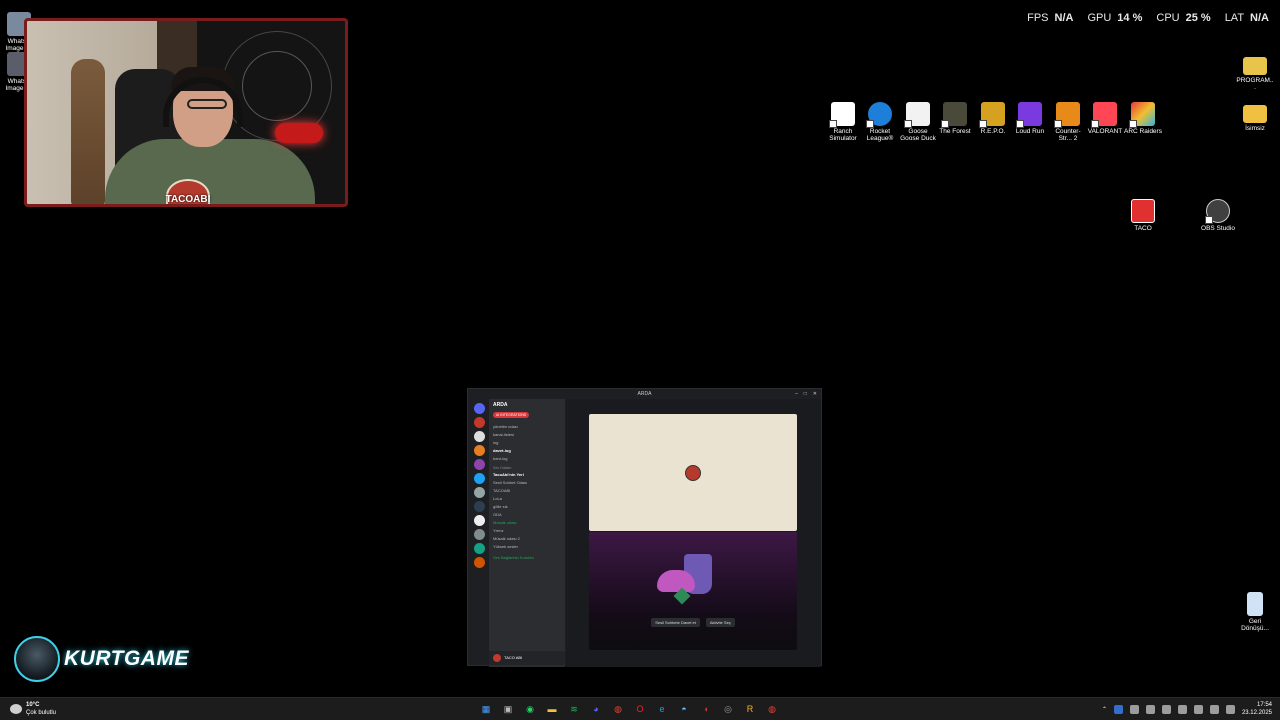 The image size is (1280, 720). I want to click on channel-item: log, so click(527, 442).